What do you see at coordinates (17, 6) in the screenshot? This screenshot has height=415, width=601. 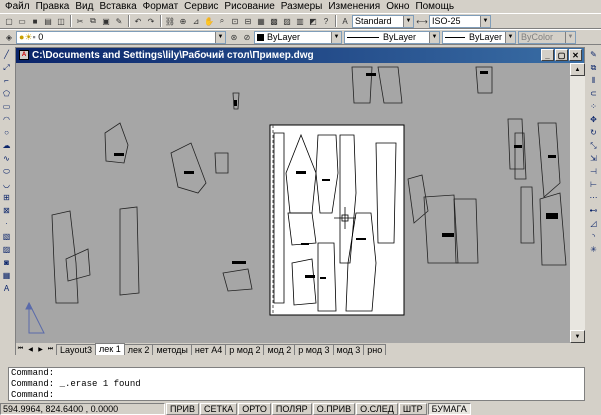 I see `menu-item: Файл` at bounding box center [17, 6].